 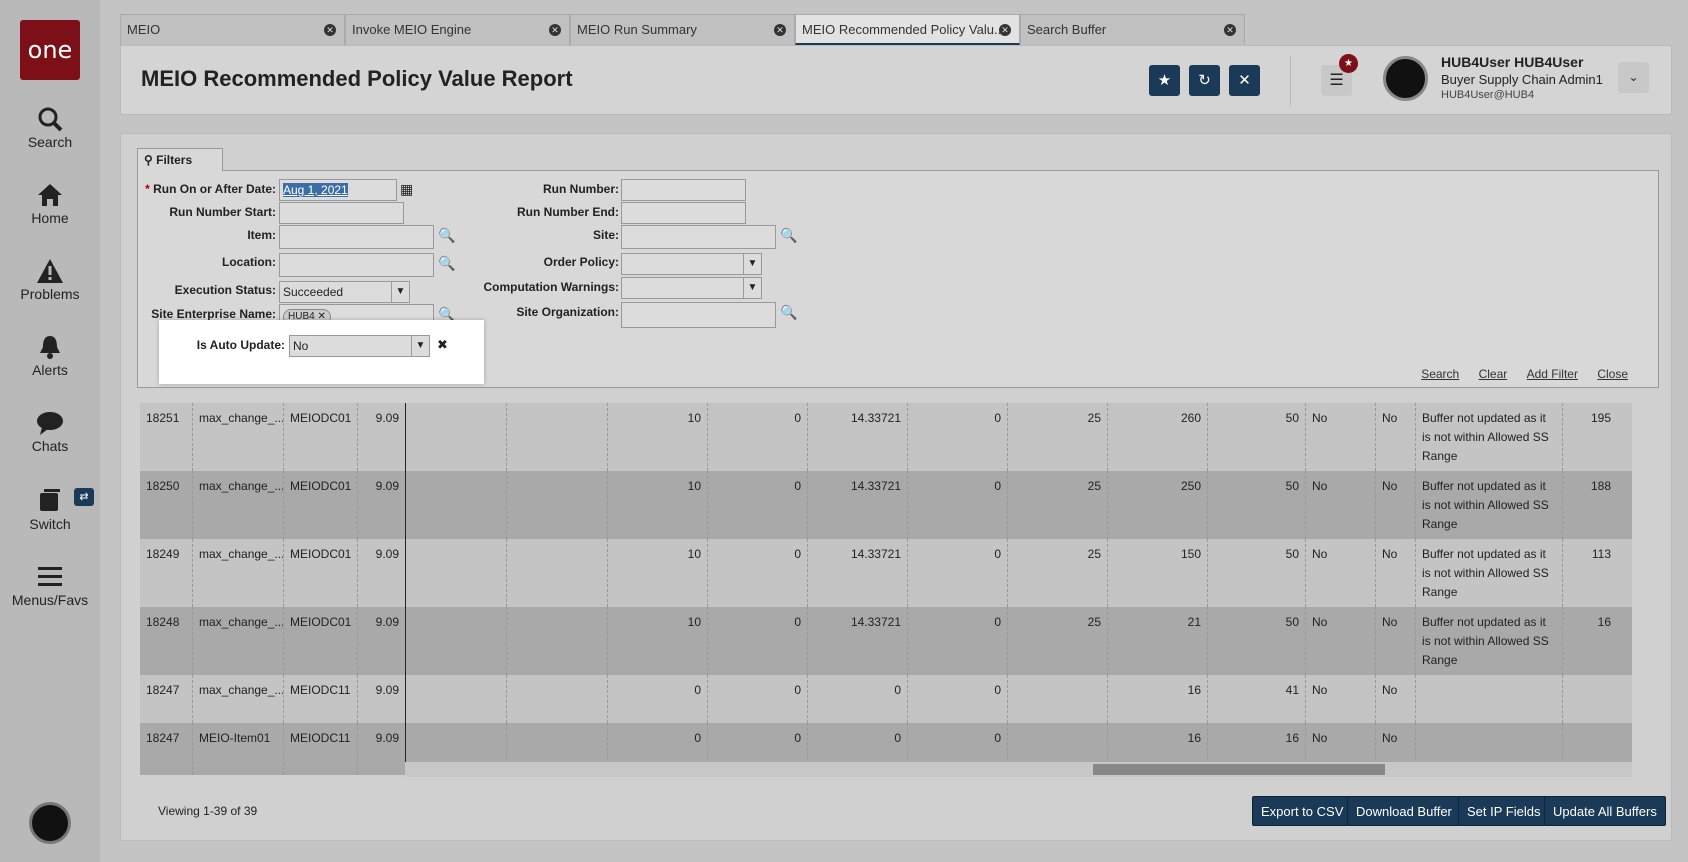 What do you see at coordinates (1493, 374) in the screenshot?
I see `clear-link: Clear` at bounding box center [1493, 374].